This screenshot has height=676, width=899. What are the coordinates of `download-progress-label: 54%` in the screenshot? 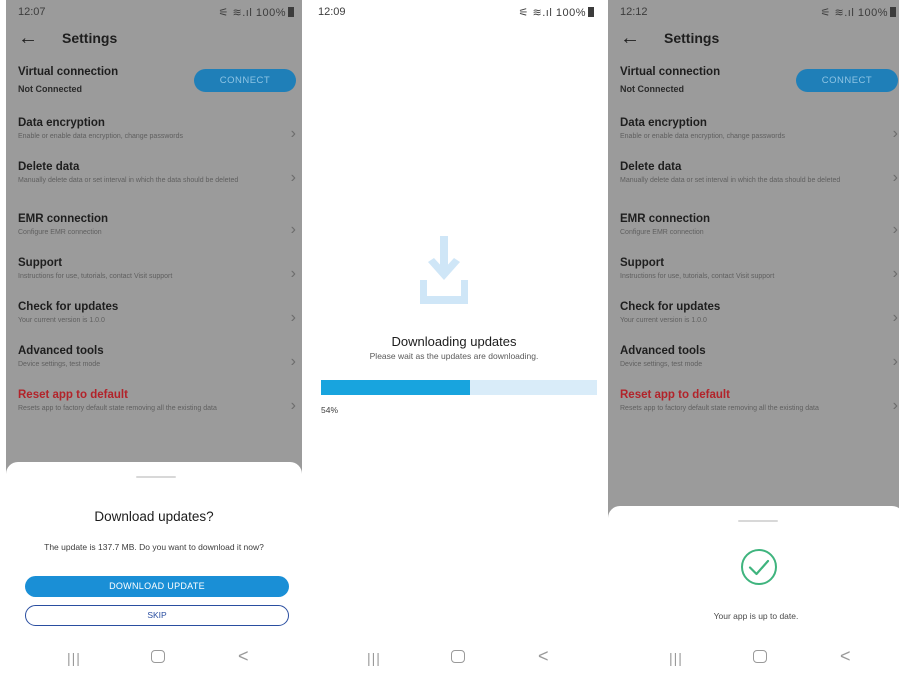 It's located at (330, 410).